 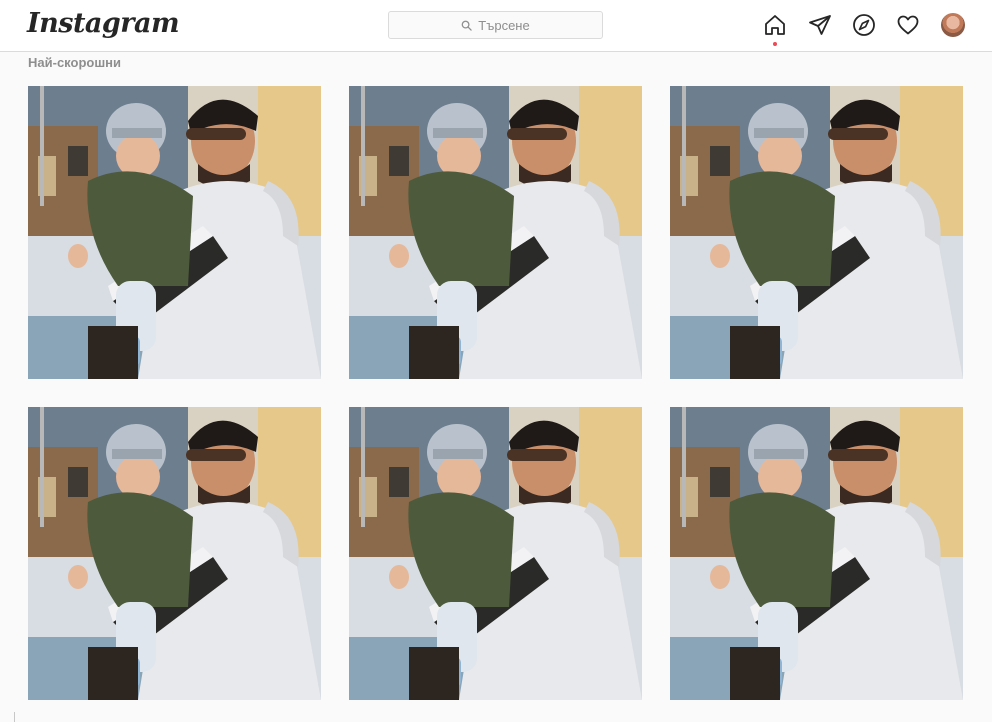 I want to click on home-icon, so click(x=775, y=25).